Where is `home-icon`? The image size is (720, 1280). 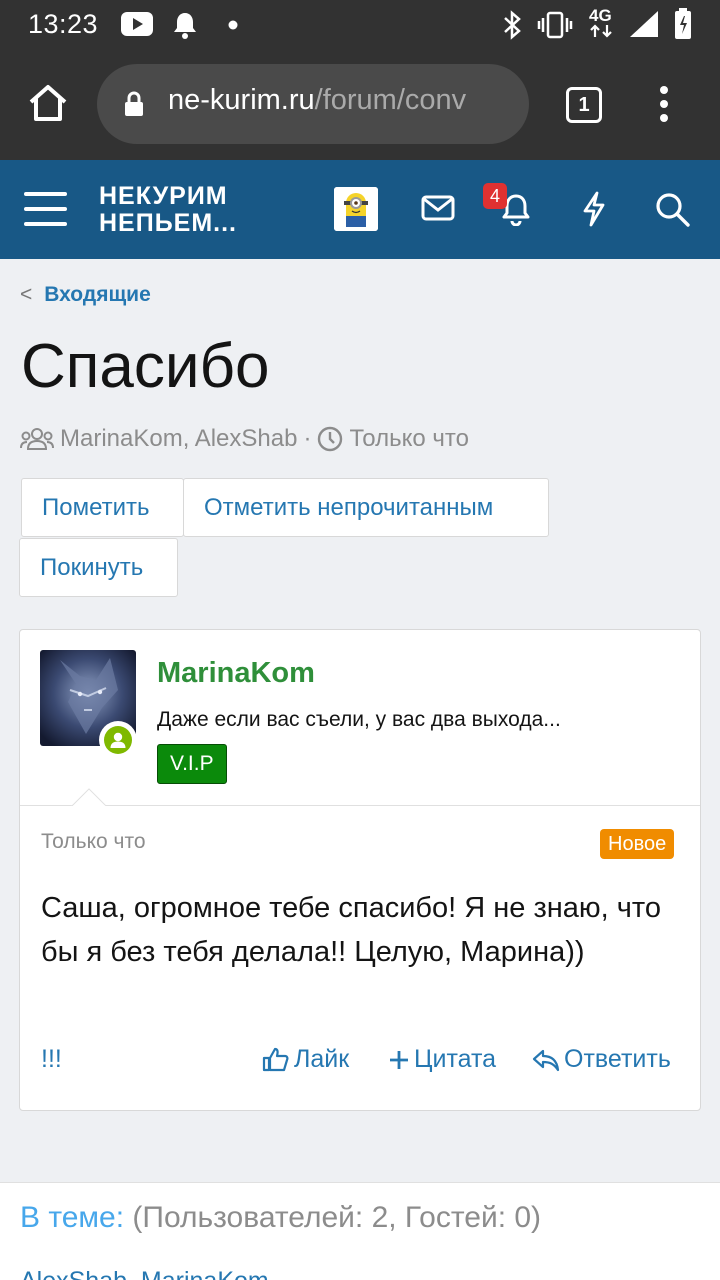 home-icon is located at coordinates (48, 103).